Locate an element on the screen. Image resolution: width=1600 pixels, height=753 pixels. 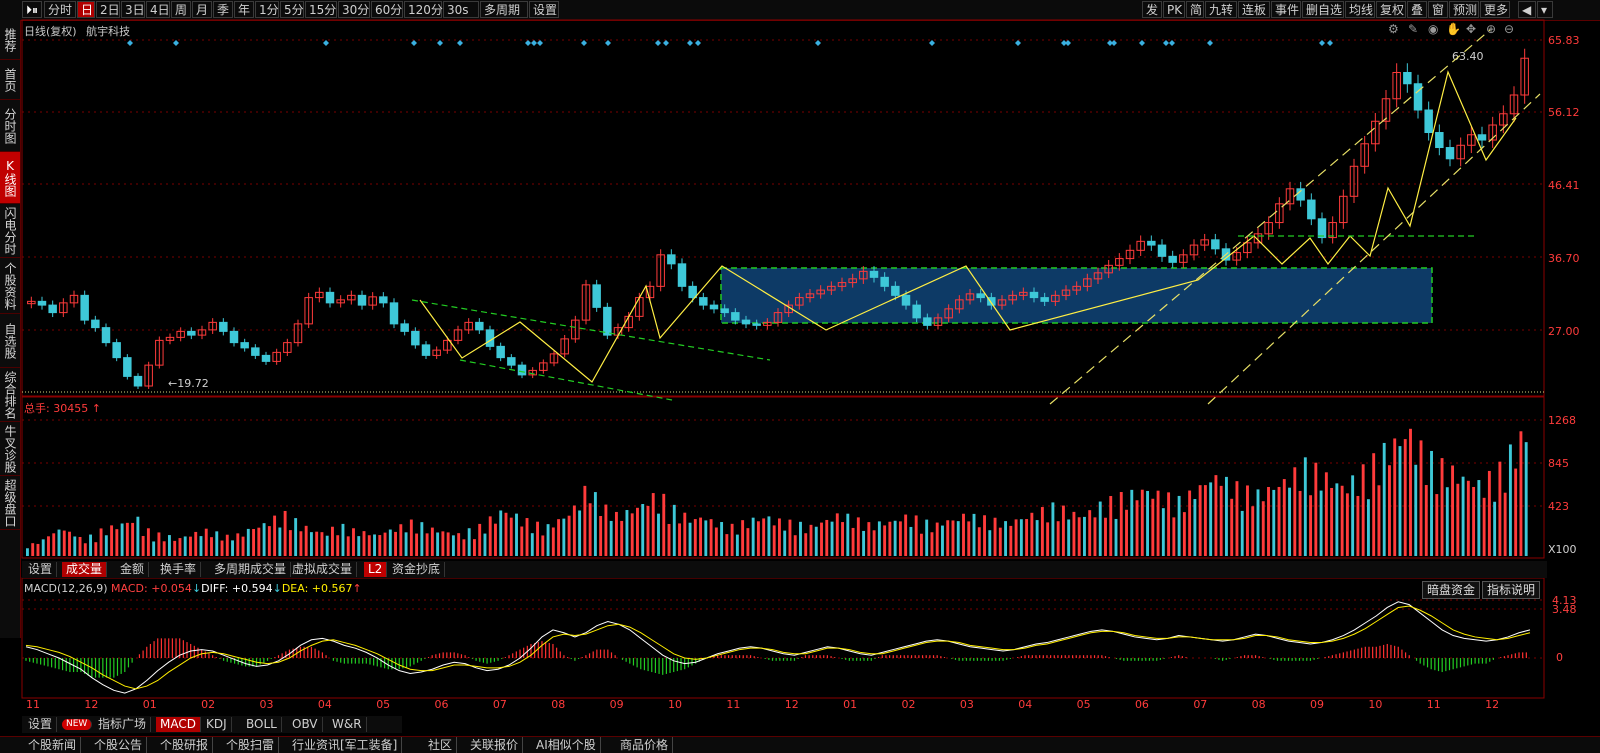
bottom-item-6: 关联报价 is located at coordinates (495, 745).